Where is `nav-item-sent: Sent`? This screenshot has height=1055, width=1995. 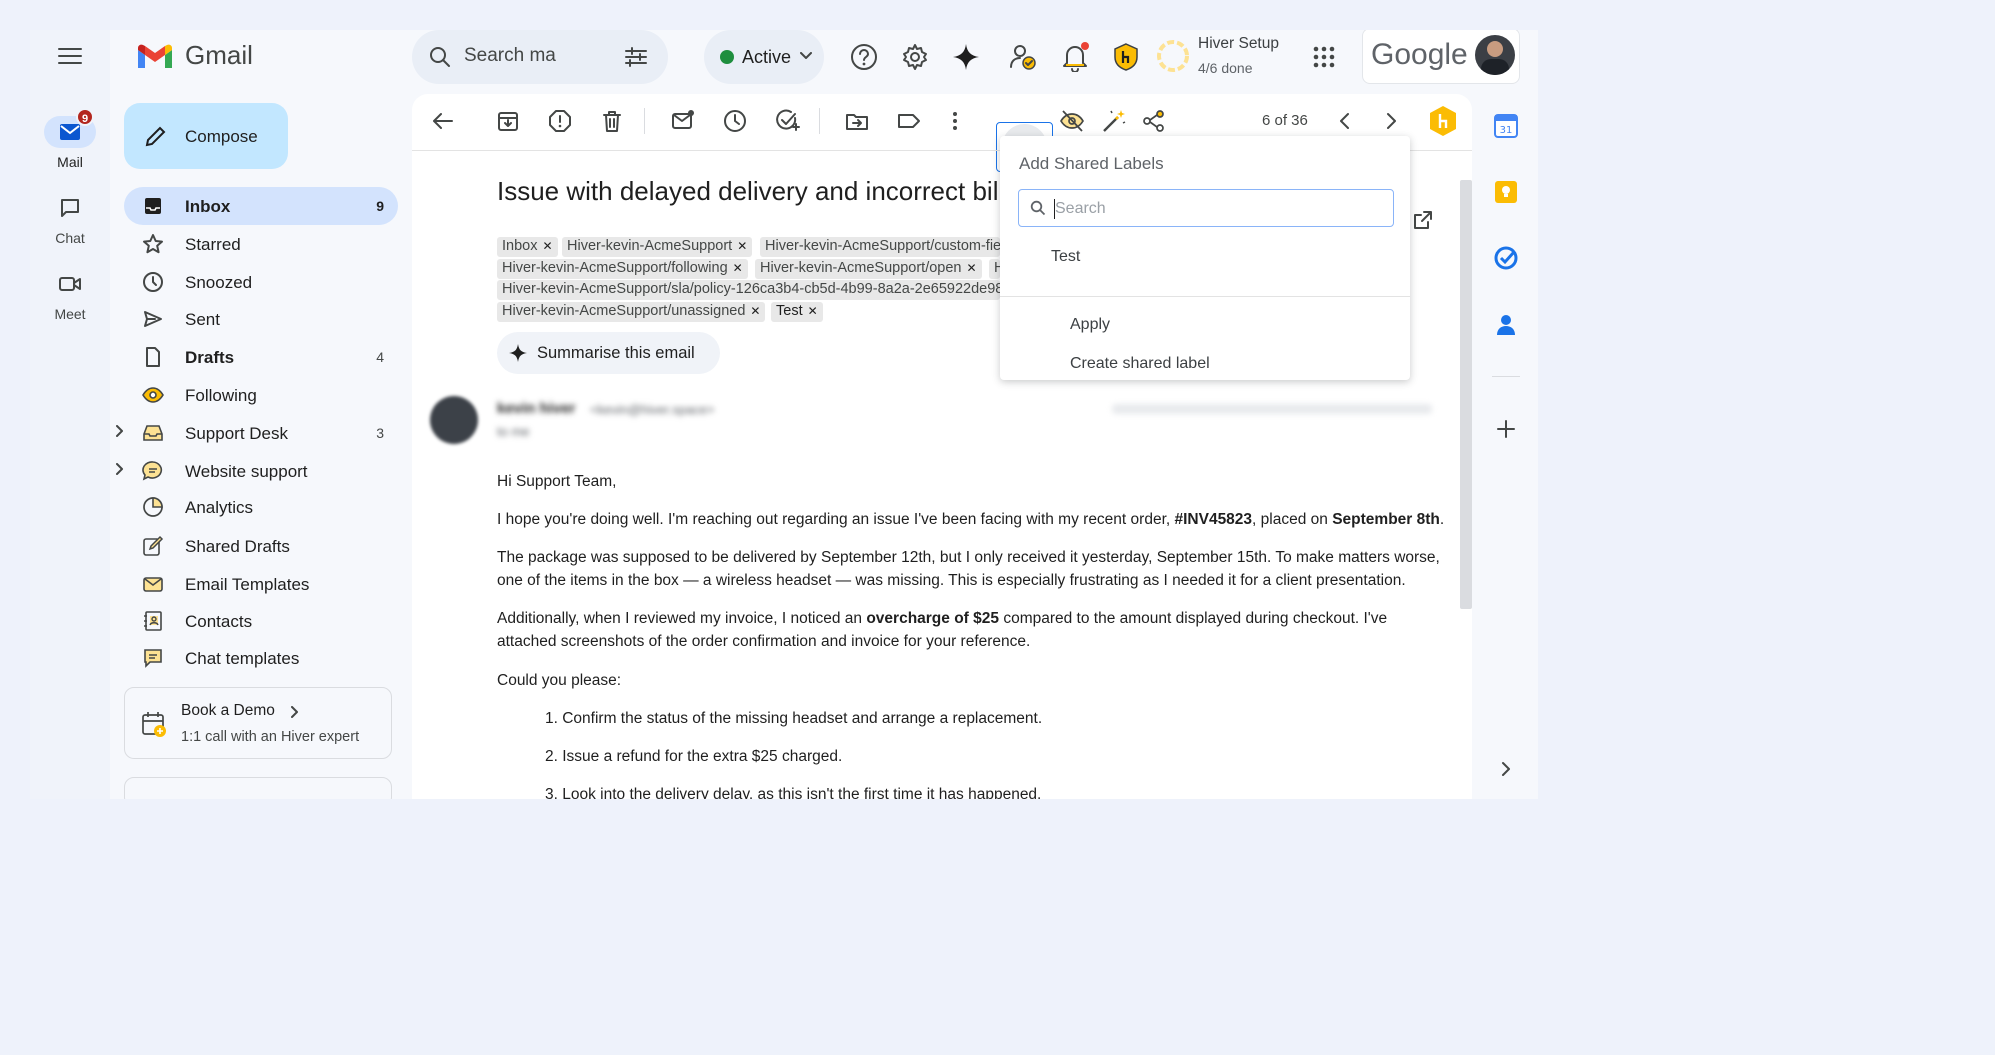
nav-item-sent: Sent is located at coordinates (261, 319).